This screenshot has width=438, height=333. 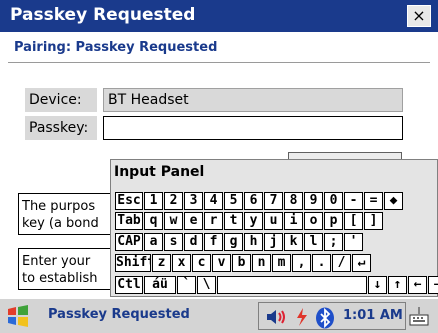 What do you see at coordinates (433, 285) in the screenshot?
I see `key-4-8: →` at bounding box center [433, 285].